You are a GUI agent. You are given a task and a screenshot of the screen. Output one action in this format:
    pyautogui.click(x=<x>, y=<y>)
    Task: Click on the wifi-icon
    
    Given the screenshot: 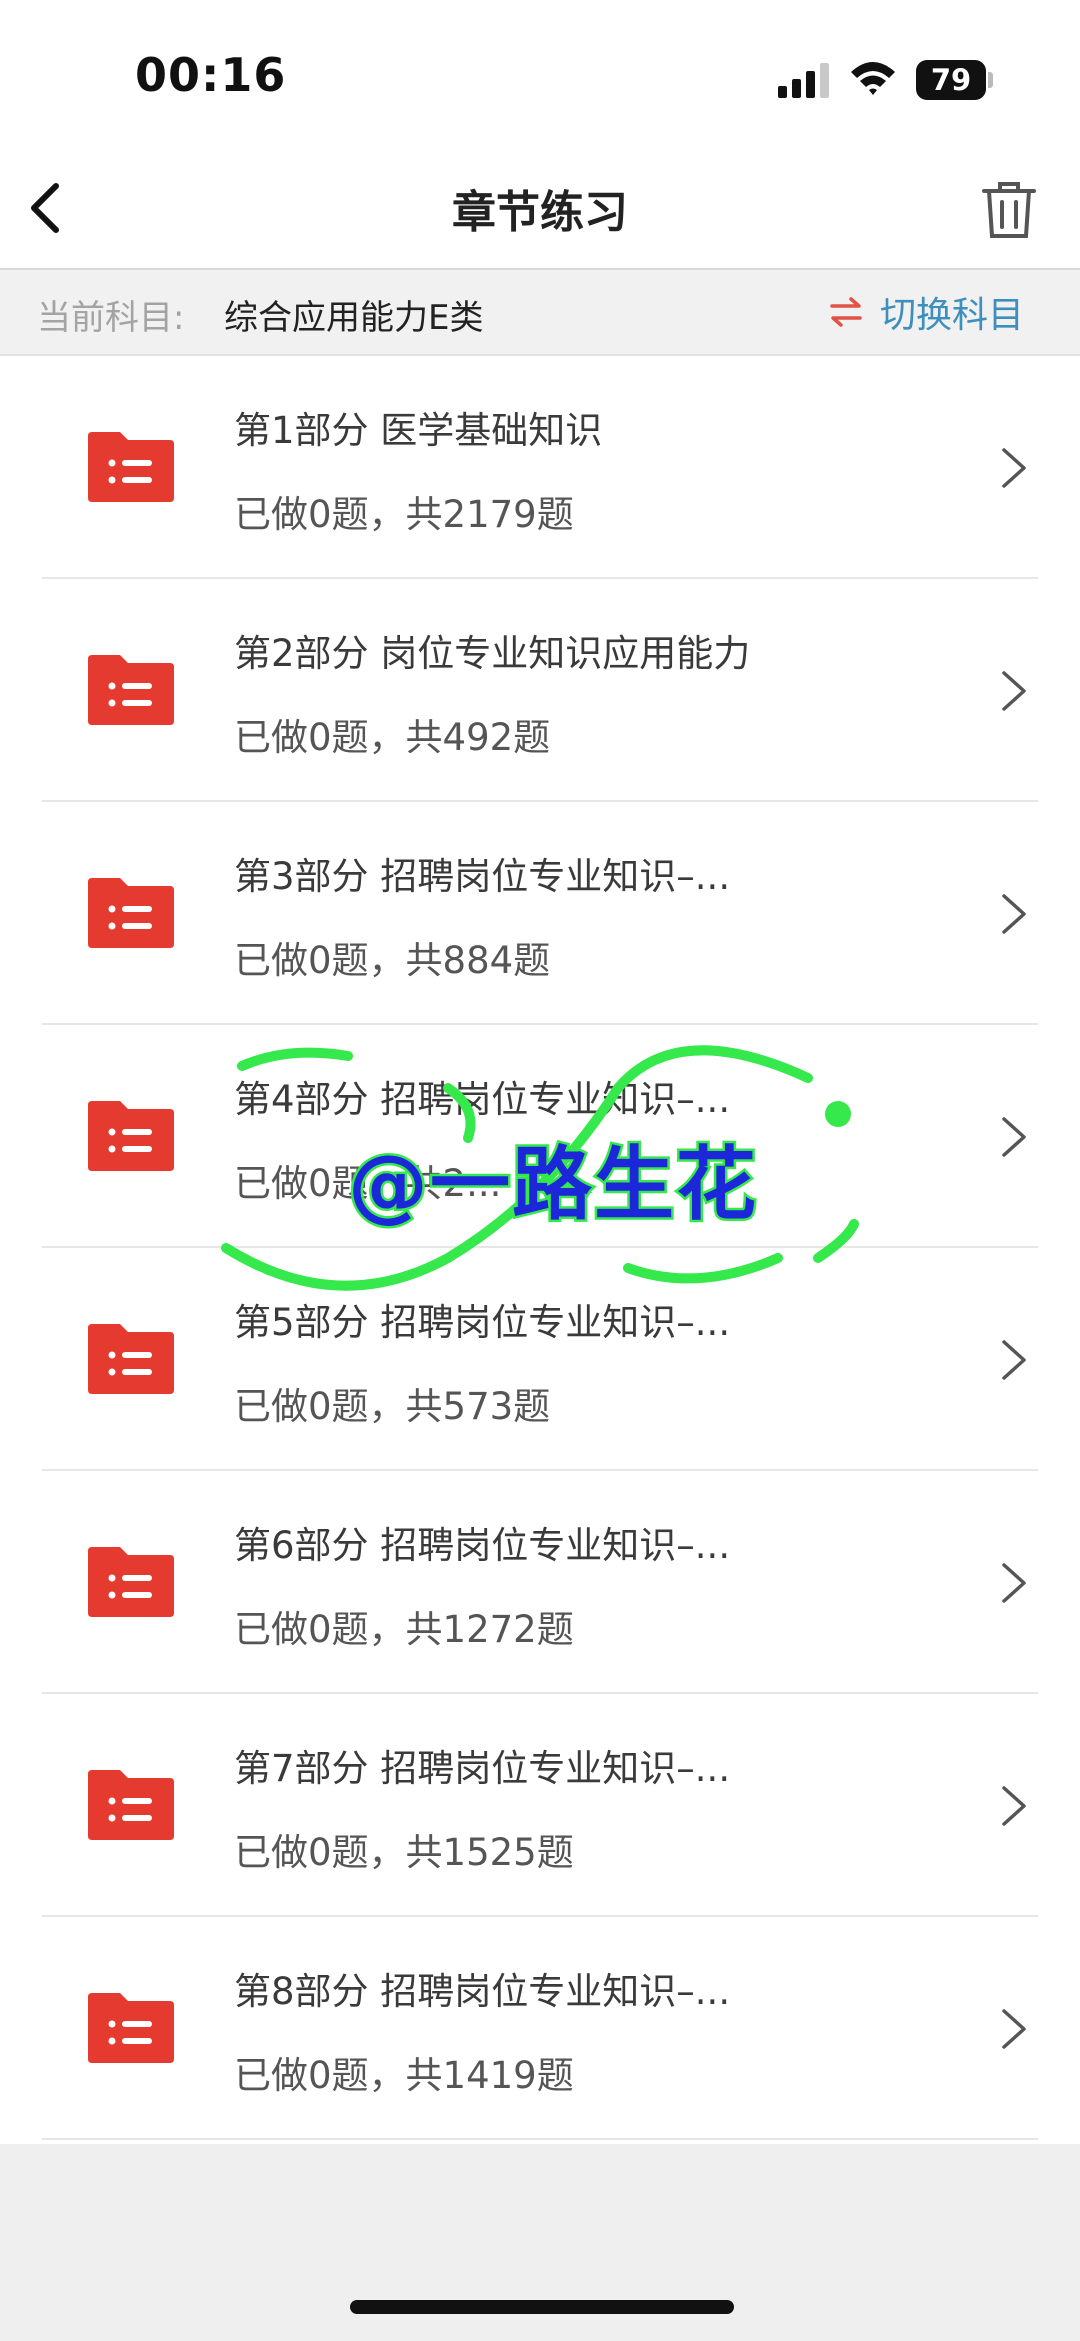 What is the action you would take?
    pyautogui.click(x=873, y=78)
    